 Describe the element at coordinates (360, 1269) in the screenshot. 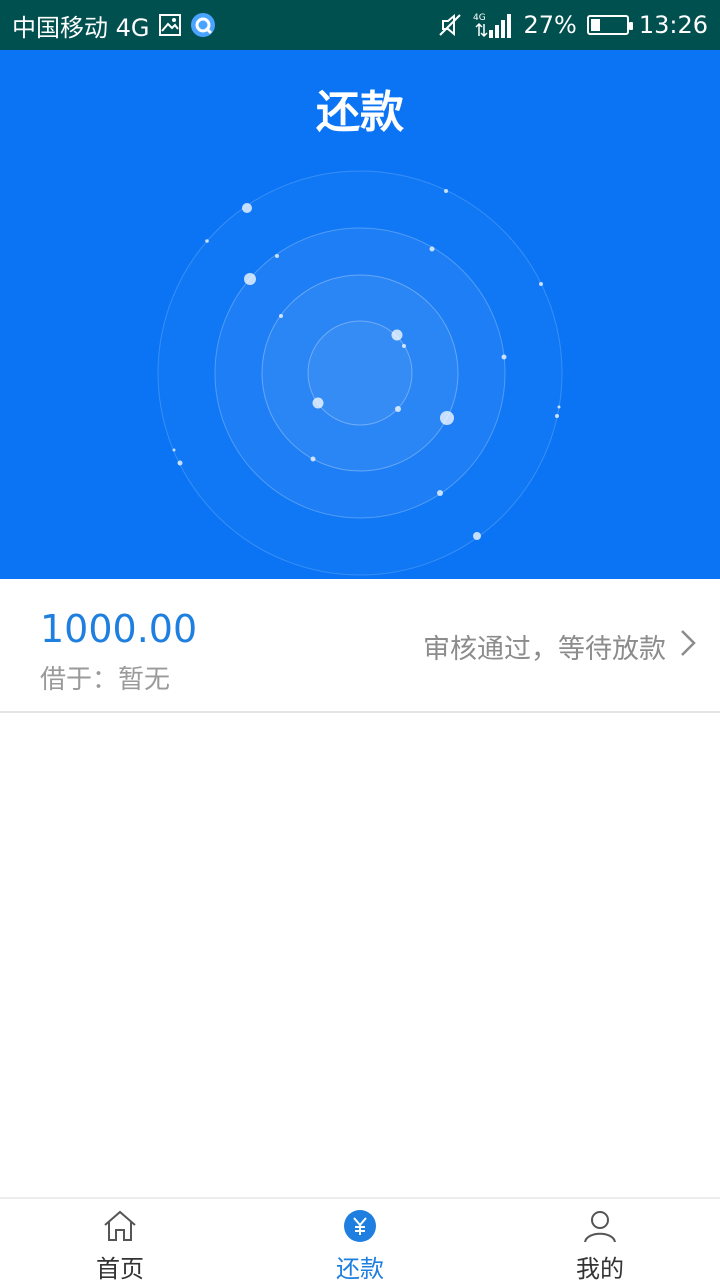

I see `nav-label-repay: 还款` at that location.